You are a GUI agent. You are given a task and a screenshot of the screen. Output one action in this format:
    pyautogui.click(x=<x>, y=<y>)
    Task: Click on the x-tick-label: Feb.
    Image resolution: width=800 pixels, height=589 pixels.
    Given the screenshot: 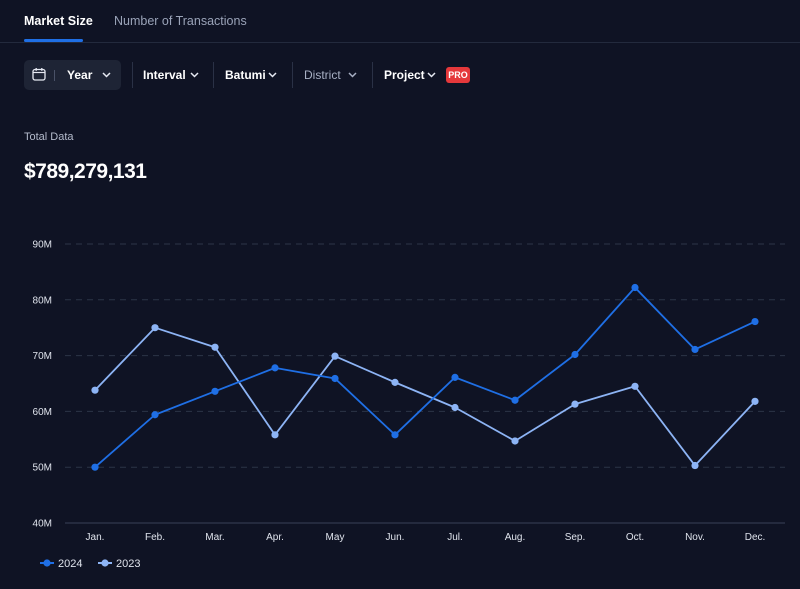 What is the action you would take?
    pyautogui.click(x=155, y=537)
    